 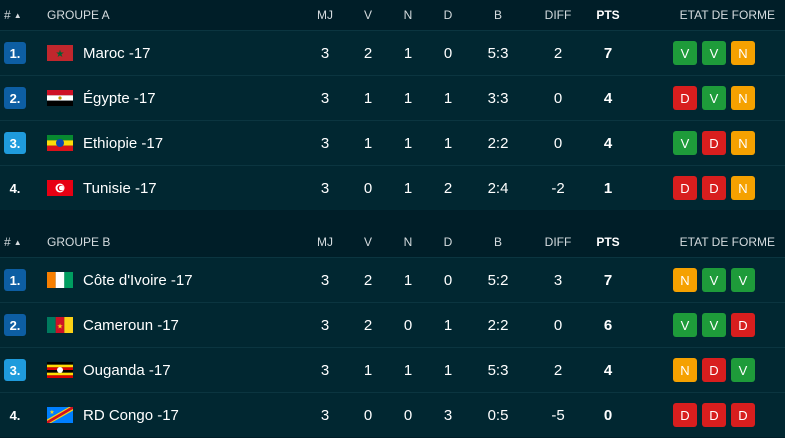 I want to click on column-header-d: D, so click(x=448, y=242).